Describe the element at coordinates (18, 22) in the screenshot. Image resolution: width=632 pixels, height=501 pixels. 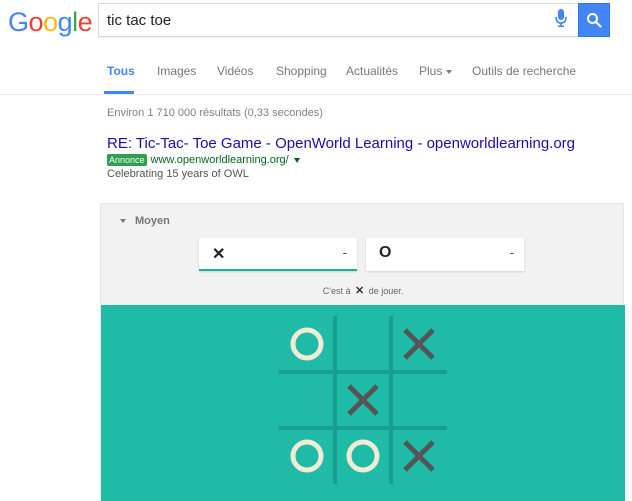
I see `logo-letter: G` at that location.